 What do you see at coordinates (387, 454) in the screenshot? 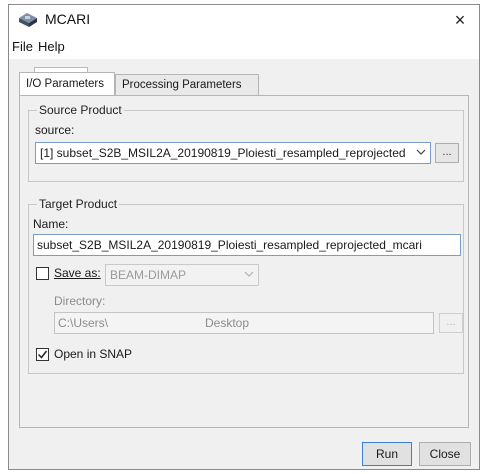
I see `run-button: Run` at bounding box center [387, 454].